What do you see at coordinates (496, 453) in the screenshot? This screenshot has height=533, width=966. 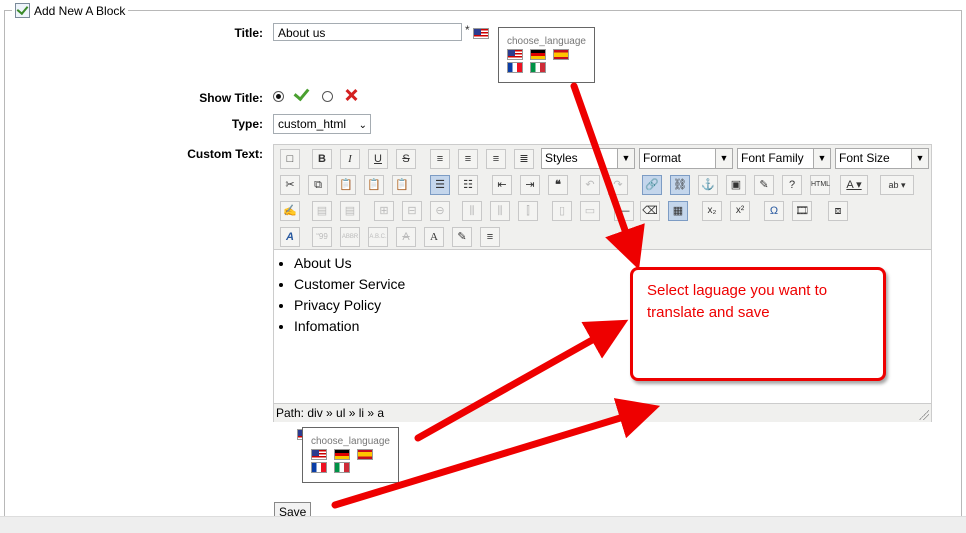 I see `arrow-from-save` at bounding box center [496, 453].